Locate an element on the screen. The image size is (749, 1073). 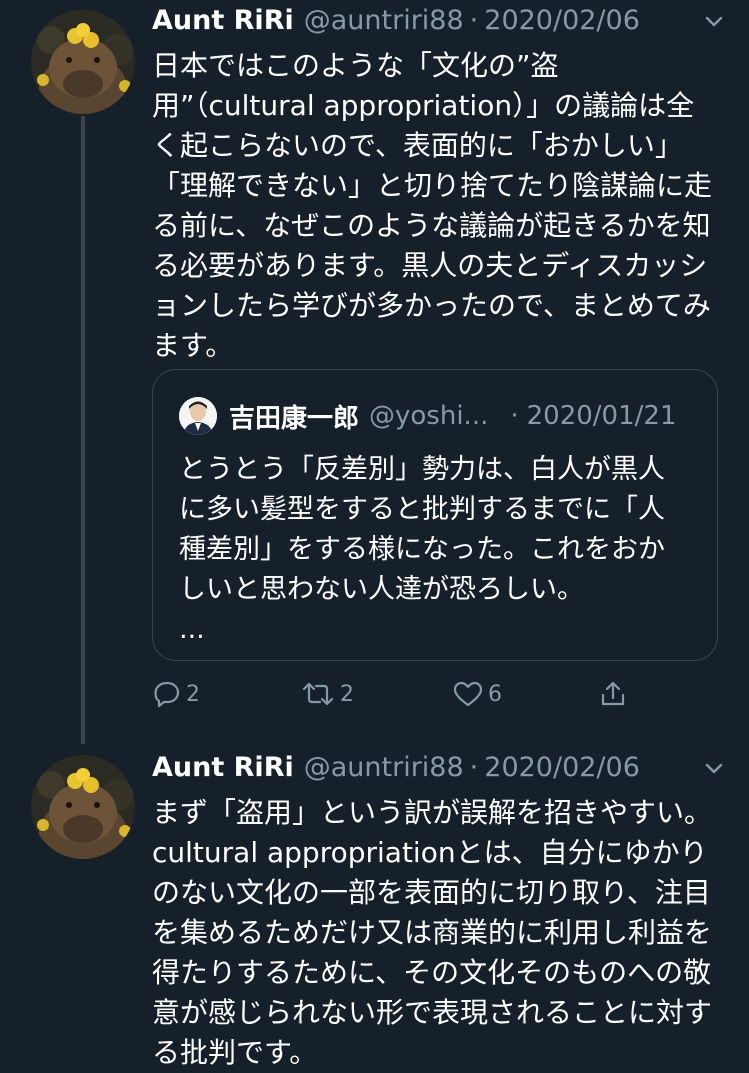
like-count: 6 is located at coordinates (495, 694).